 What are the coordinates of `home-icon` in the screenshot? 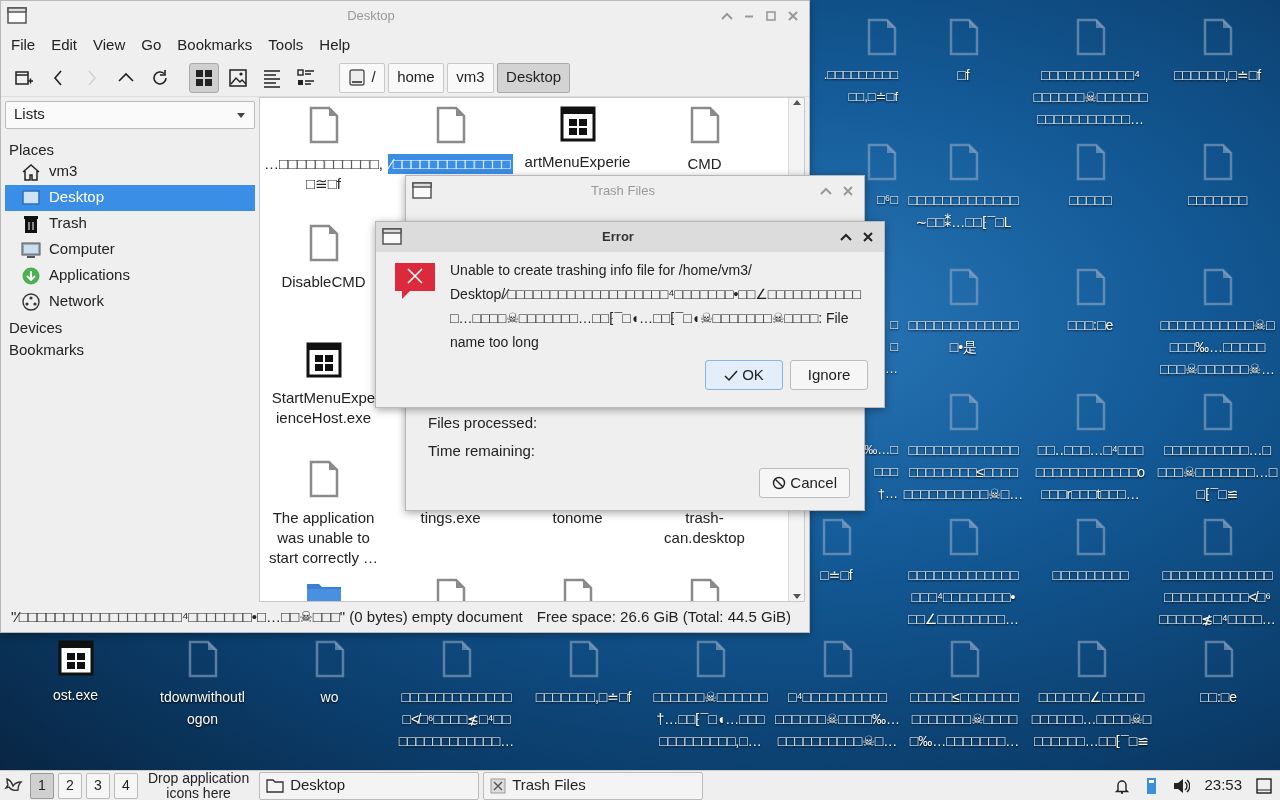 It's located at (31, 171).